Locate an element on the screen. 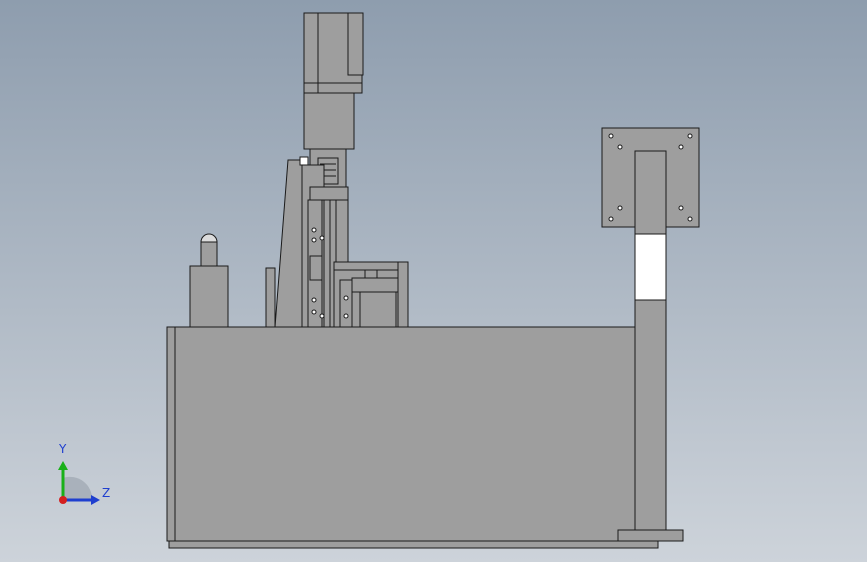 The width and height of the screenshot is (867, 562). motor-flange is located at coordinates (329, 121).